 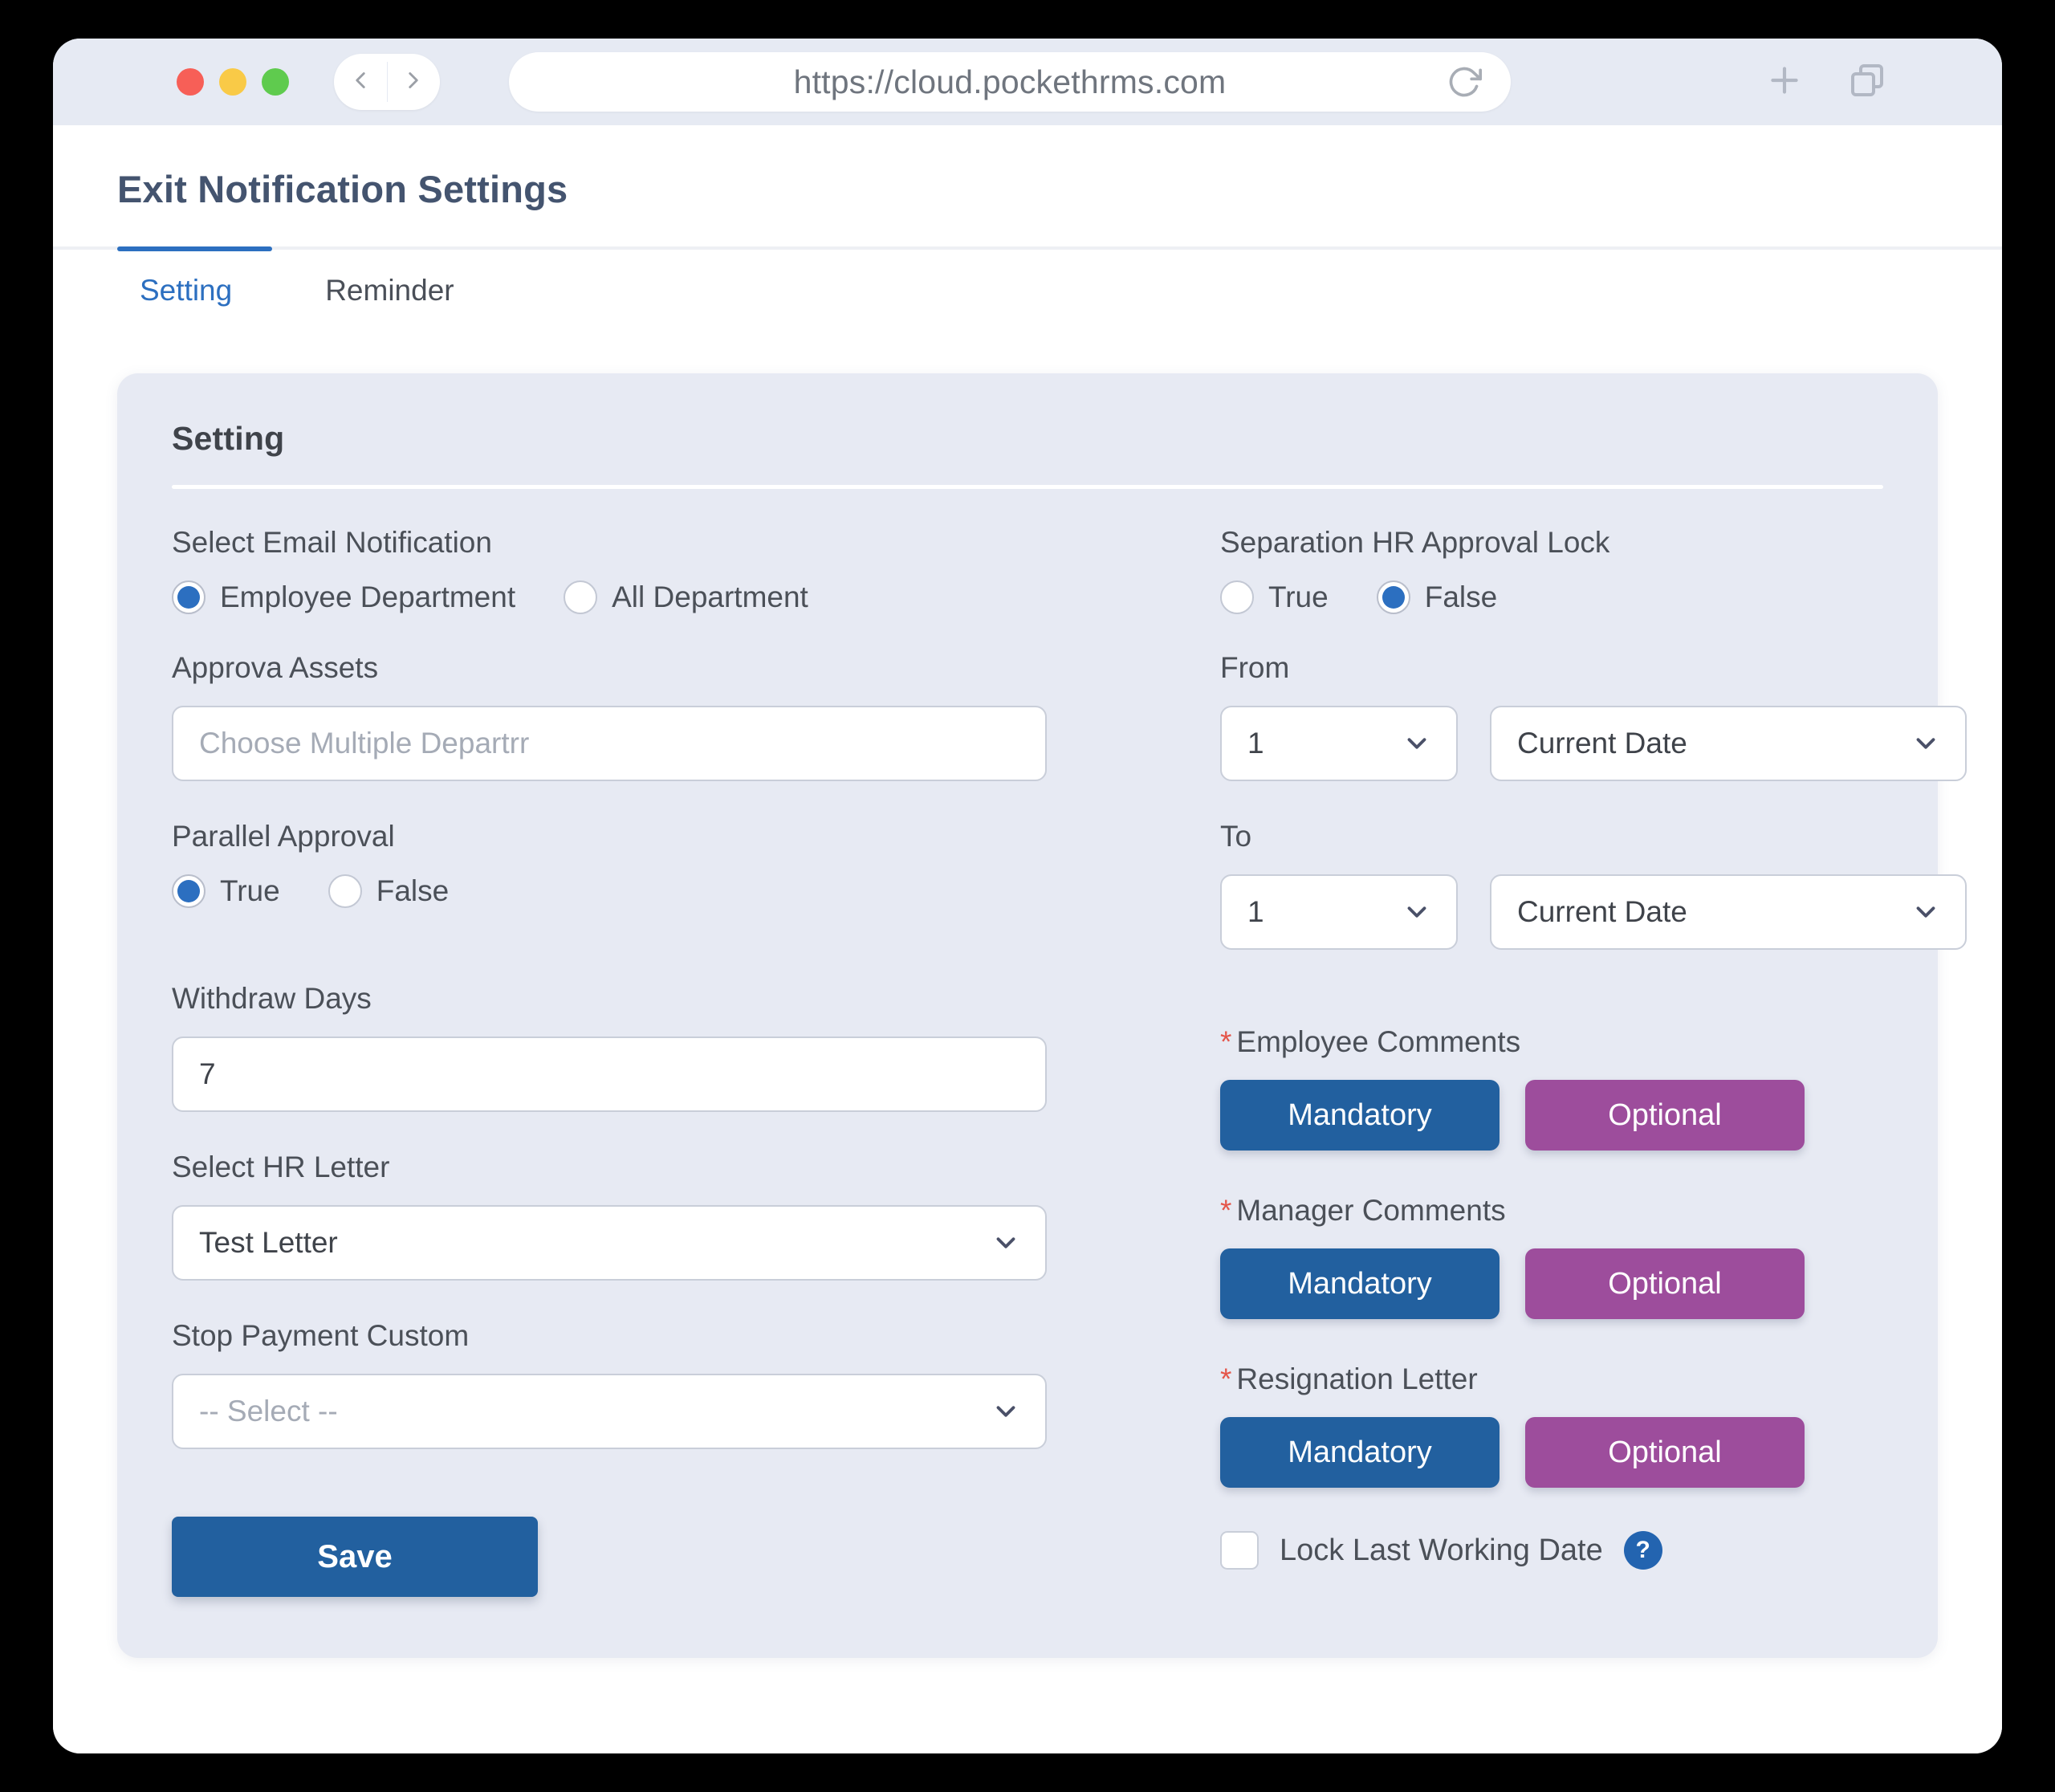 I want to click on to-date-select: Current Date, so click(x=1728, y=912).